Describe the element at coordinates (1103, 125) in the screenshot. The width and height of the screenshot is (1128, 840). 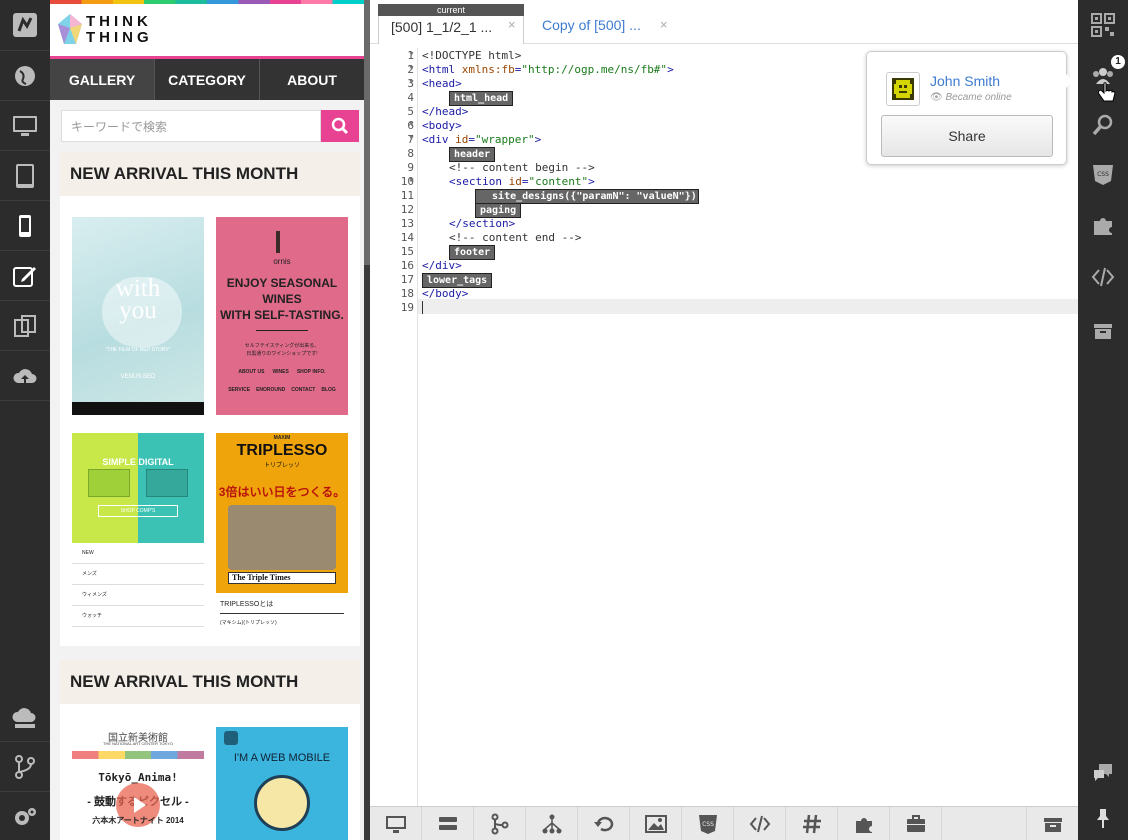
I see `search-icon` at that location.